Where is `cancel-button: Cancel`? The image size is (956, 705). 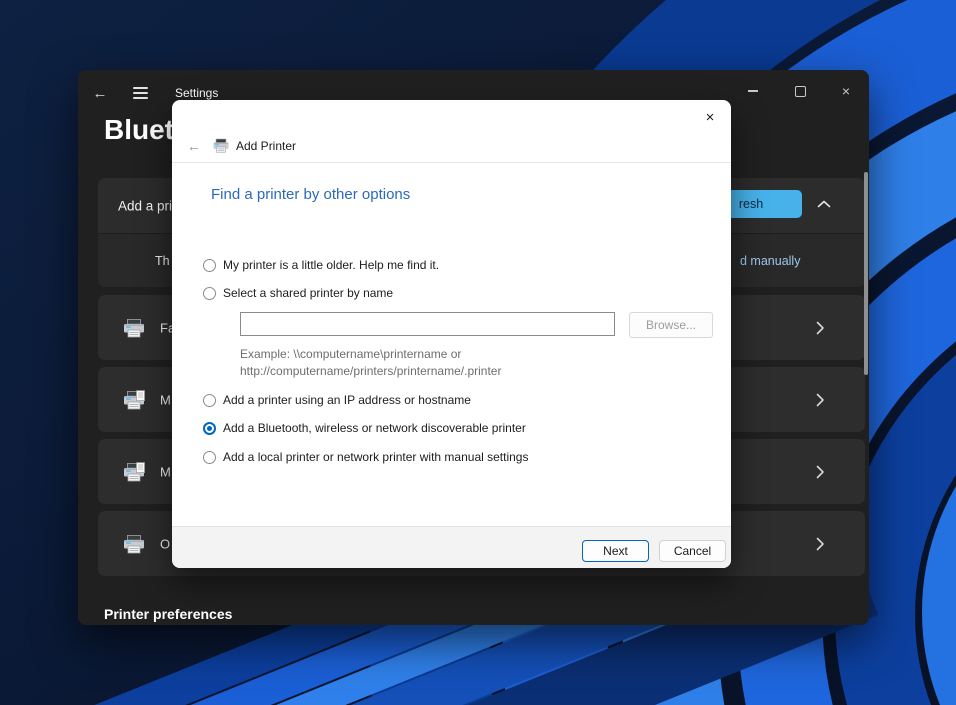
cancel-button: Cancel is located at coordinates (692, 551).